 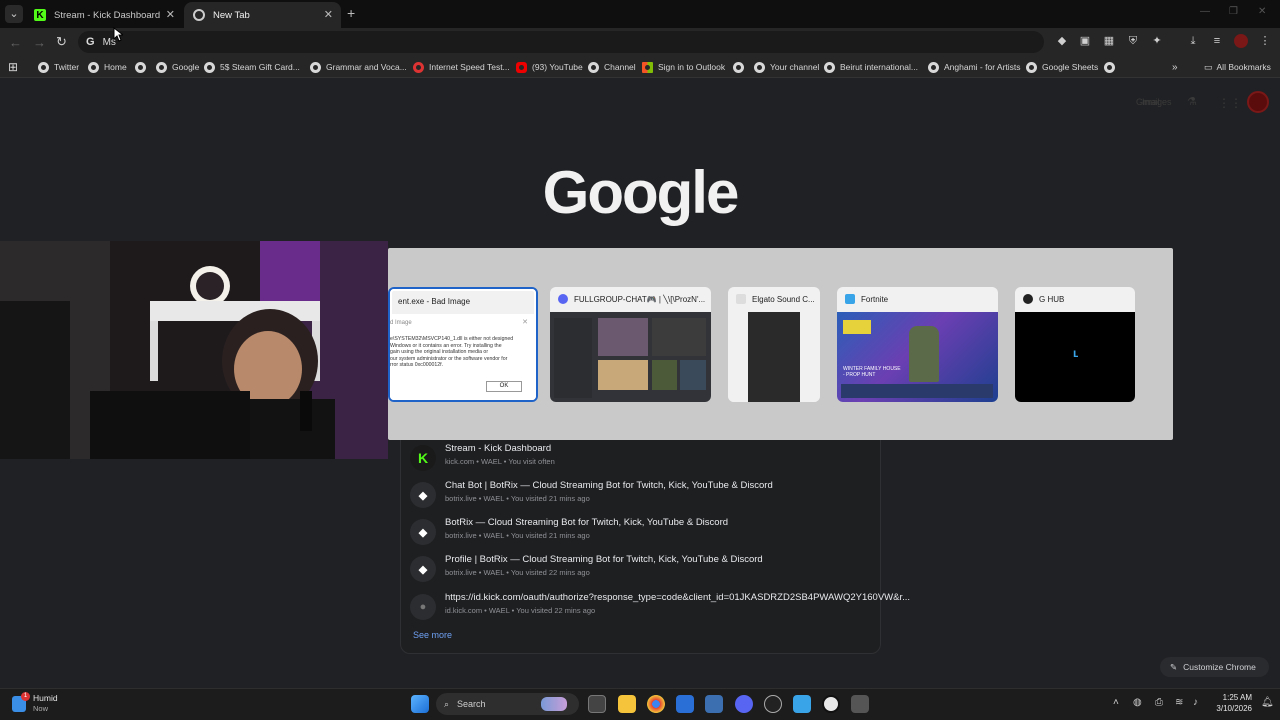 What do you see at coordinates (143, 67) in the screenshot?
I see `bookmark-blank` at bounding box center [143, 67].